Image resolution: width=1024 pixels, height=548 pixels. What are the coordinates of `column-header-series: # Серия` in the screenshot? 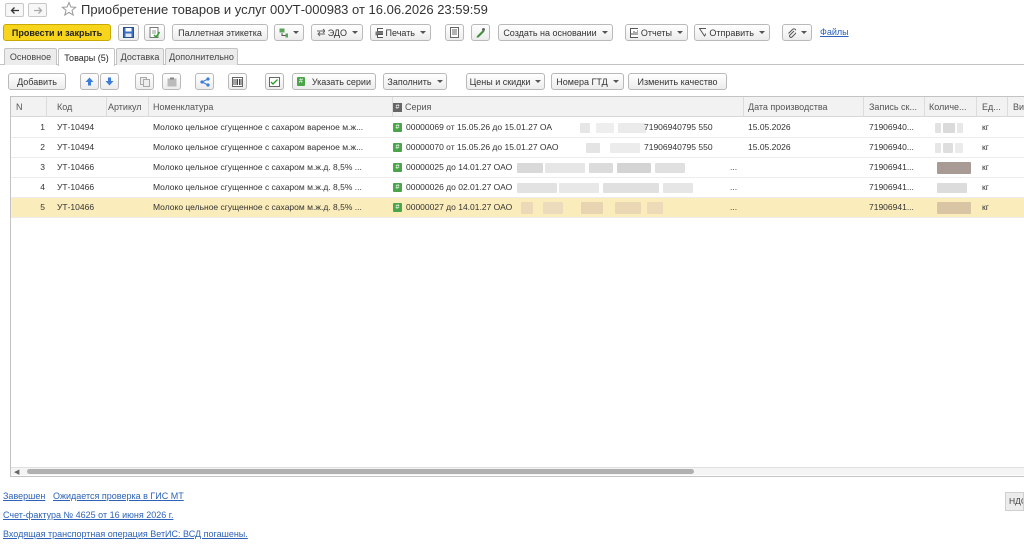 It's located at (566, 107).